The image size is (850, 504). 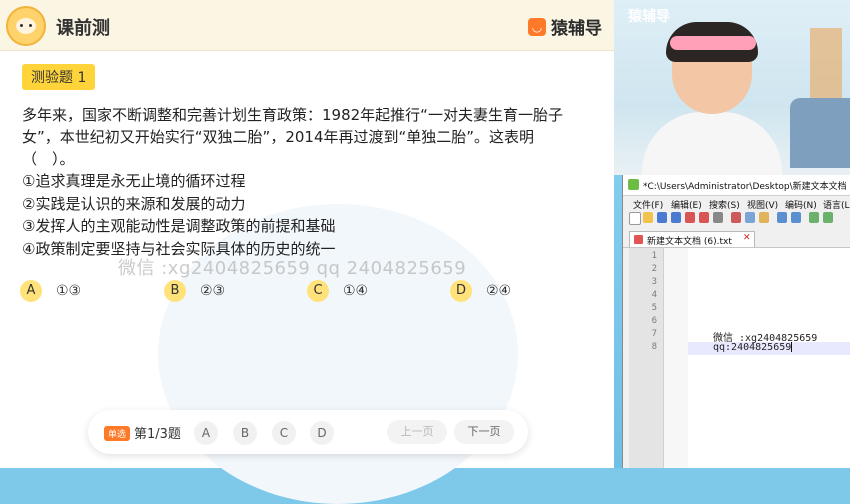 I want to click on line-number: 3, so click(x=654, y=282).